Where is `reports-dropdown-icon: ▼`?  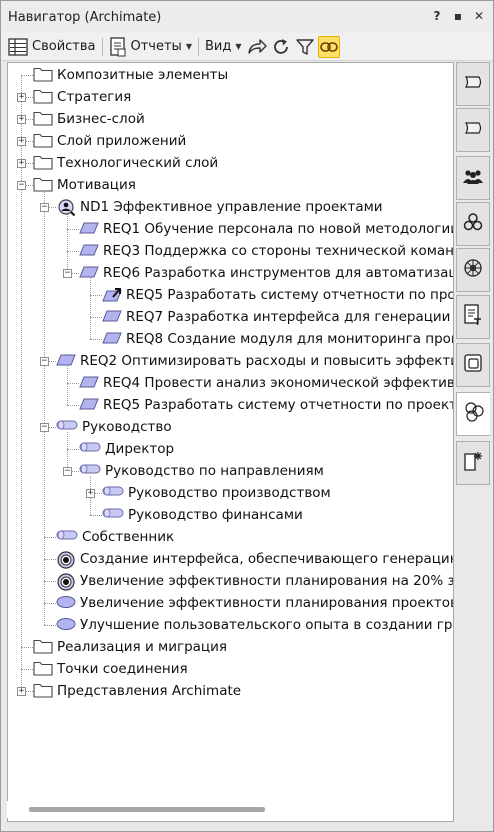 reports-dropdown-icon: ▼ is located at coordinates (189, 46).